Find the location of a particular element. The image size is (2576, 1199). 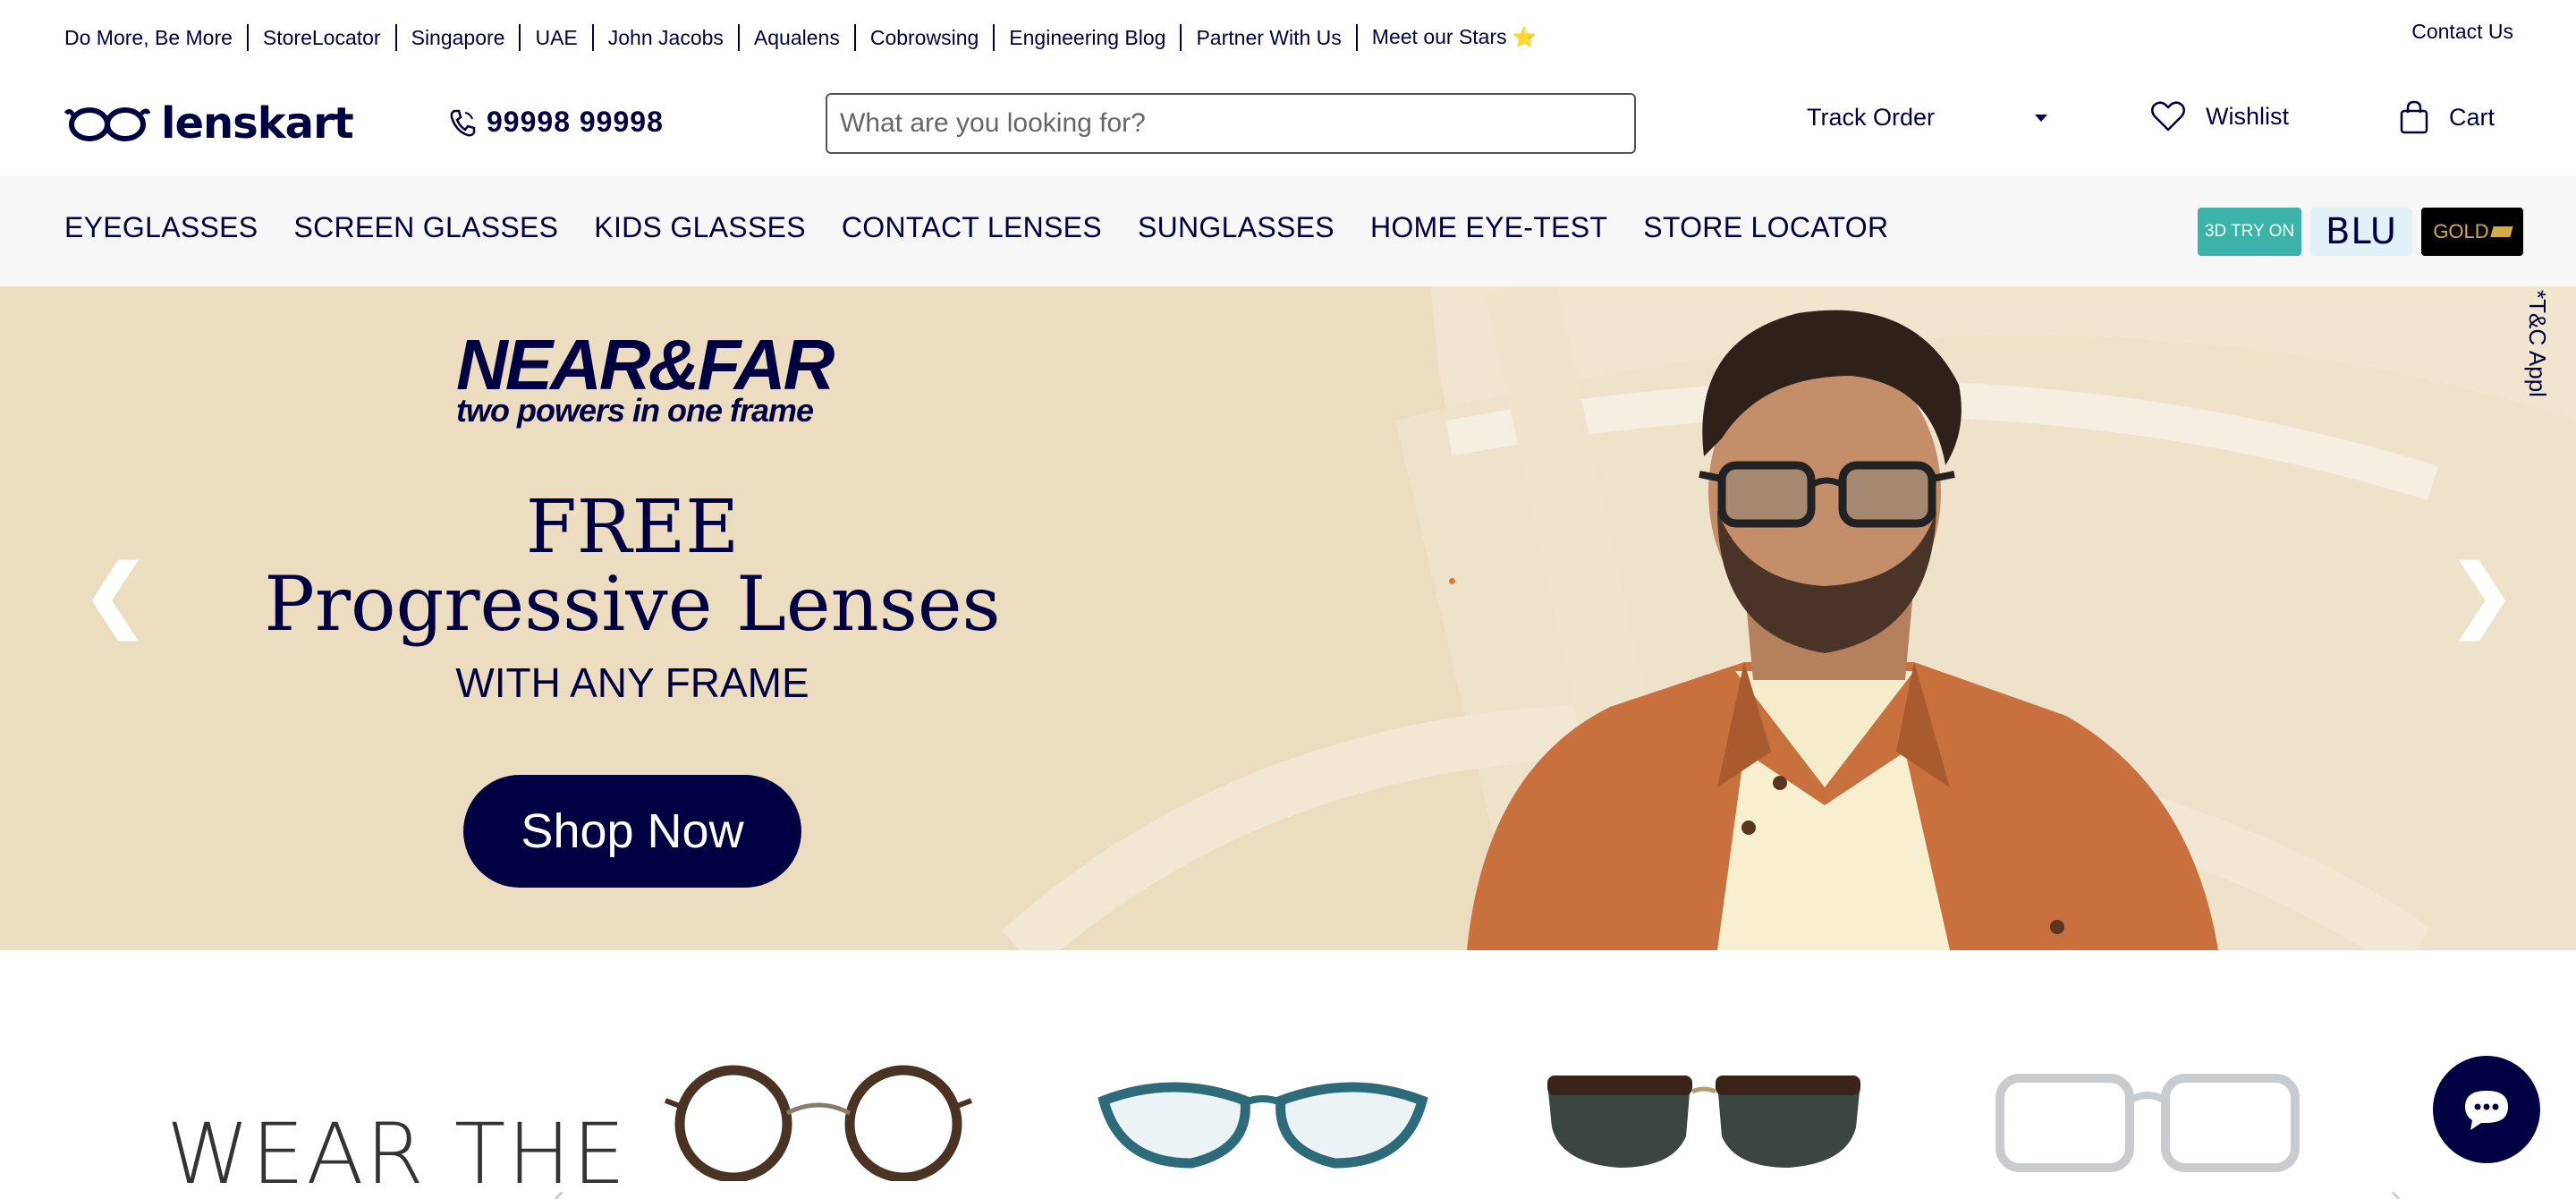

shop-now-button: Shop Now is located at coordinates (632, 831).